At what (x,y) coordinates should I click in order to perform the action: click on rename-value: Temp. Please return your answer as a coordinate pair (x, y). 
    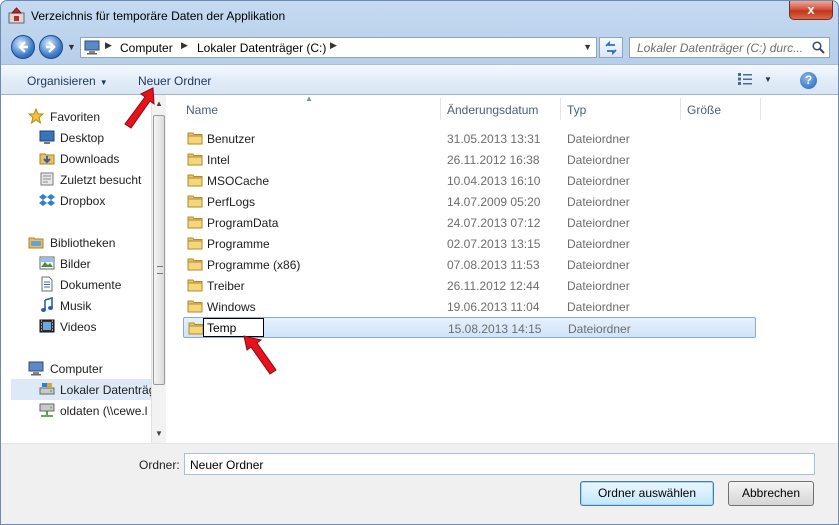
    Looking at the image, I should click on (222, 328).